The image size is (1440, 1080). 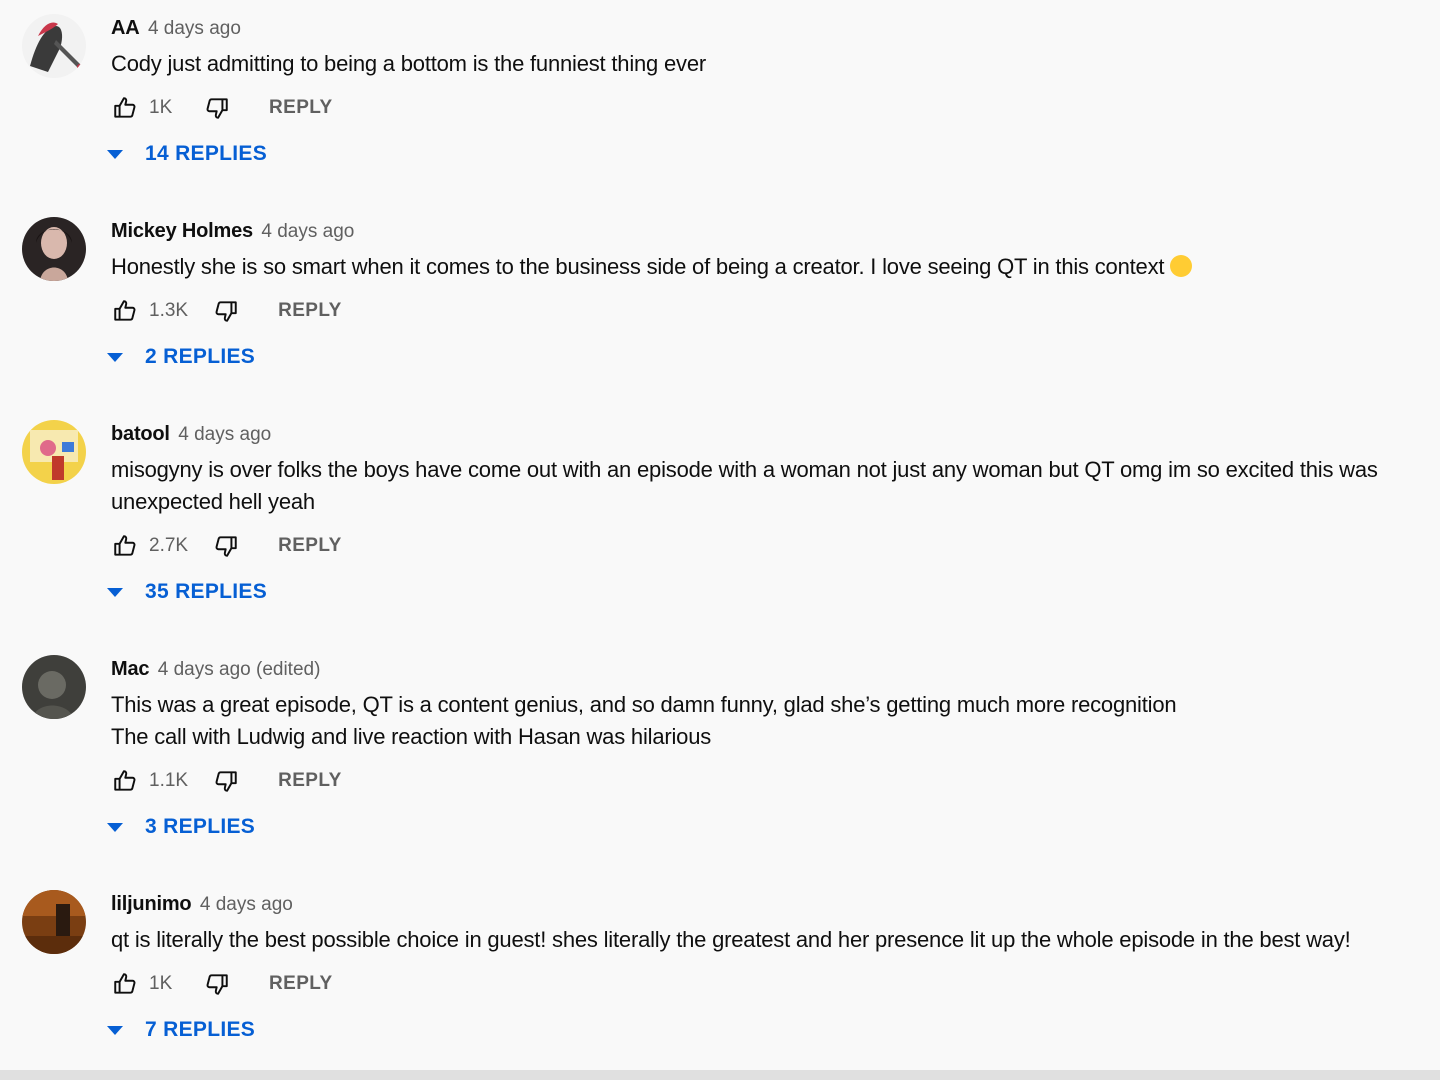 I want to click on like-count: 1.3K, so click(x=169, y=310).